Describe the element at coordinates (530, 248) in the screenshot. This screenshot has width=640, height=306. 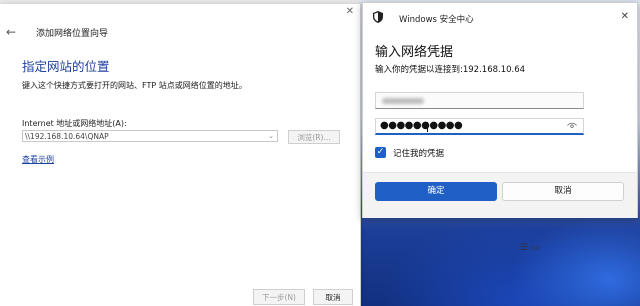
I see `background-window-icons: ☰ ▭` at that location.